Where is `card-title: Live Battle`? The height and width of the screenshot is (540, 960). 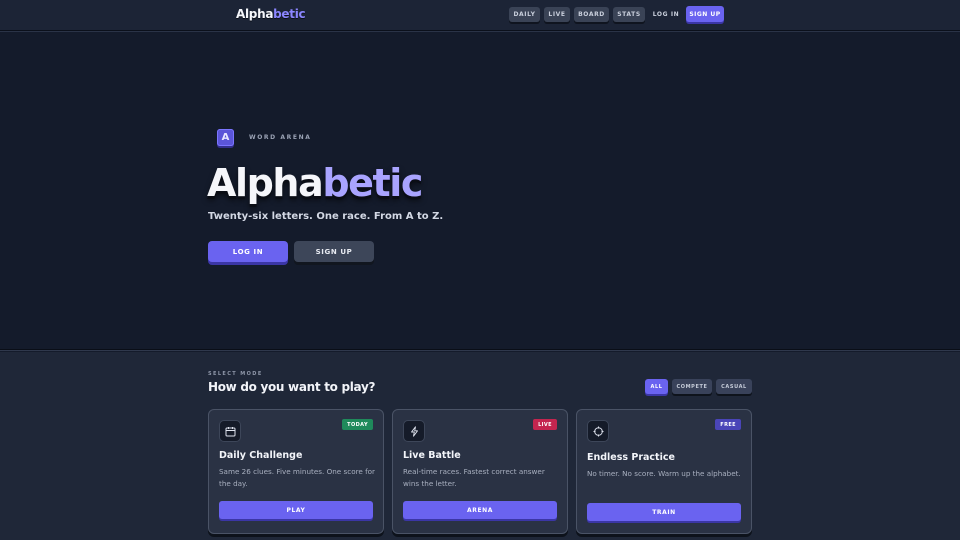 card-title: Live Battle is located at coordinates (432, 455).